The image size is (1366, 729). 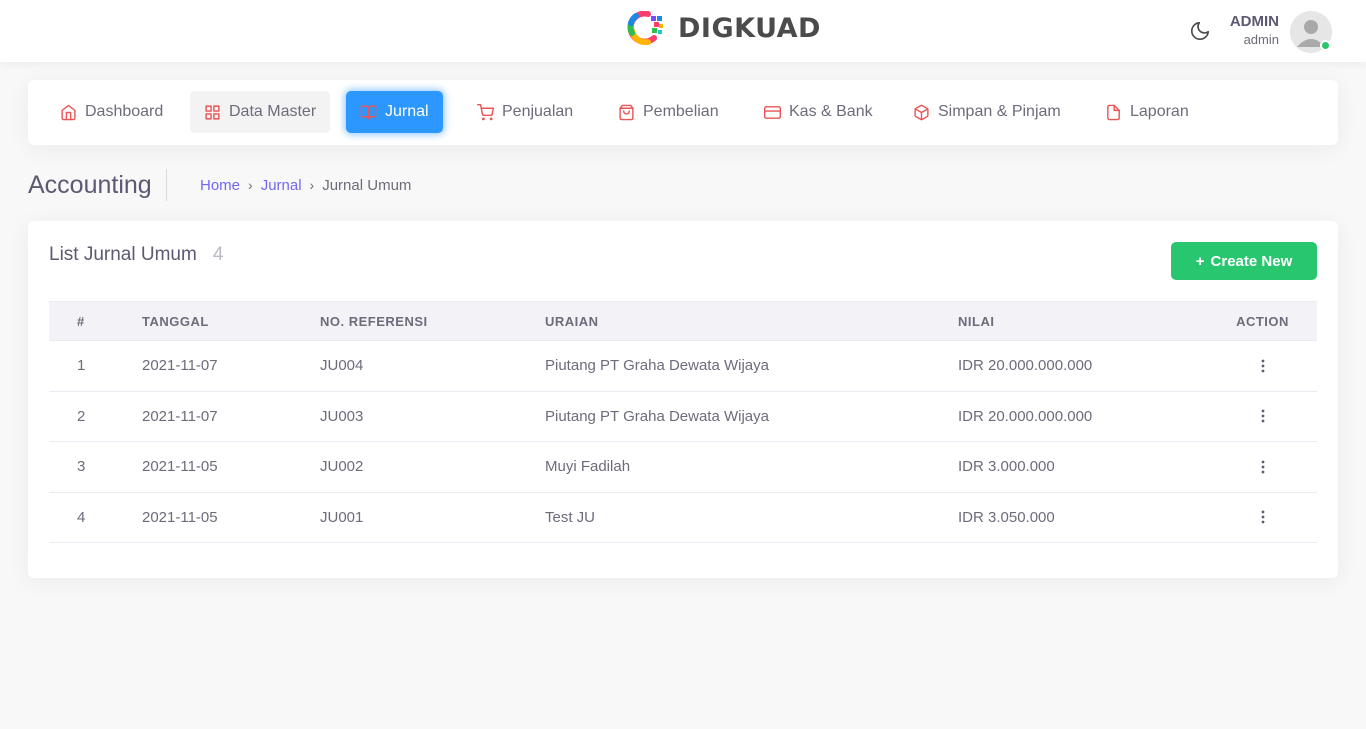 I want to click on user-name: ADMIN, so click(x=1254, y=21).